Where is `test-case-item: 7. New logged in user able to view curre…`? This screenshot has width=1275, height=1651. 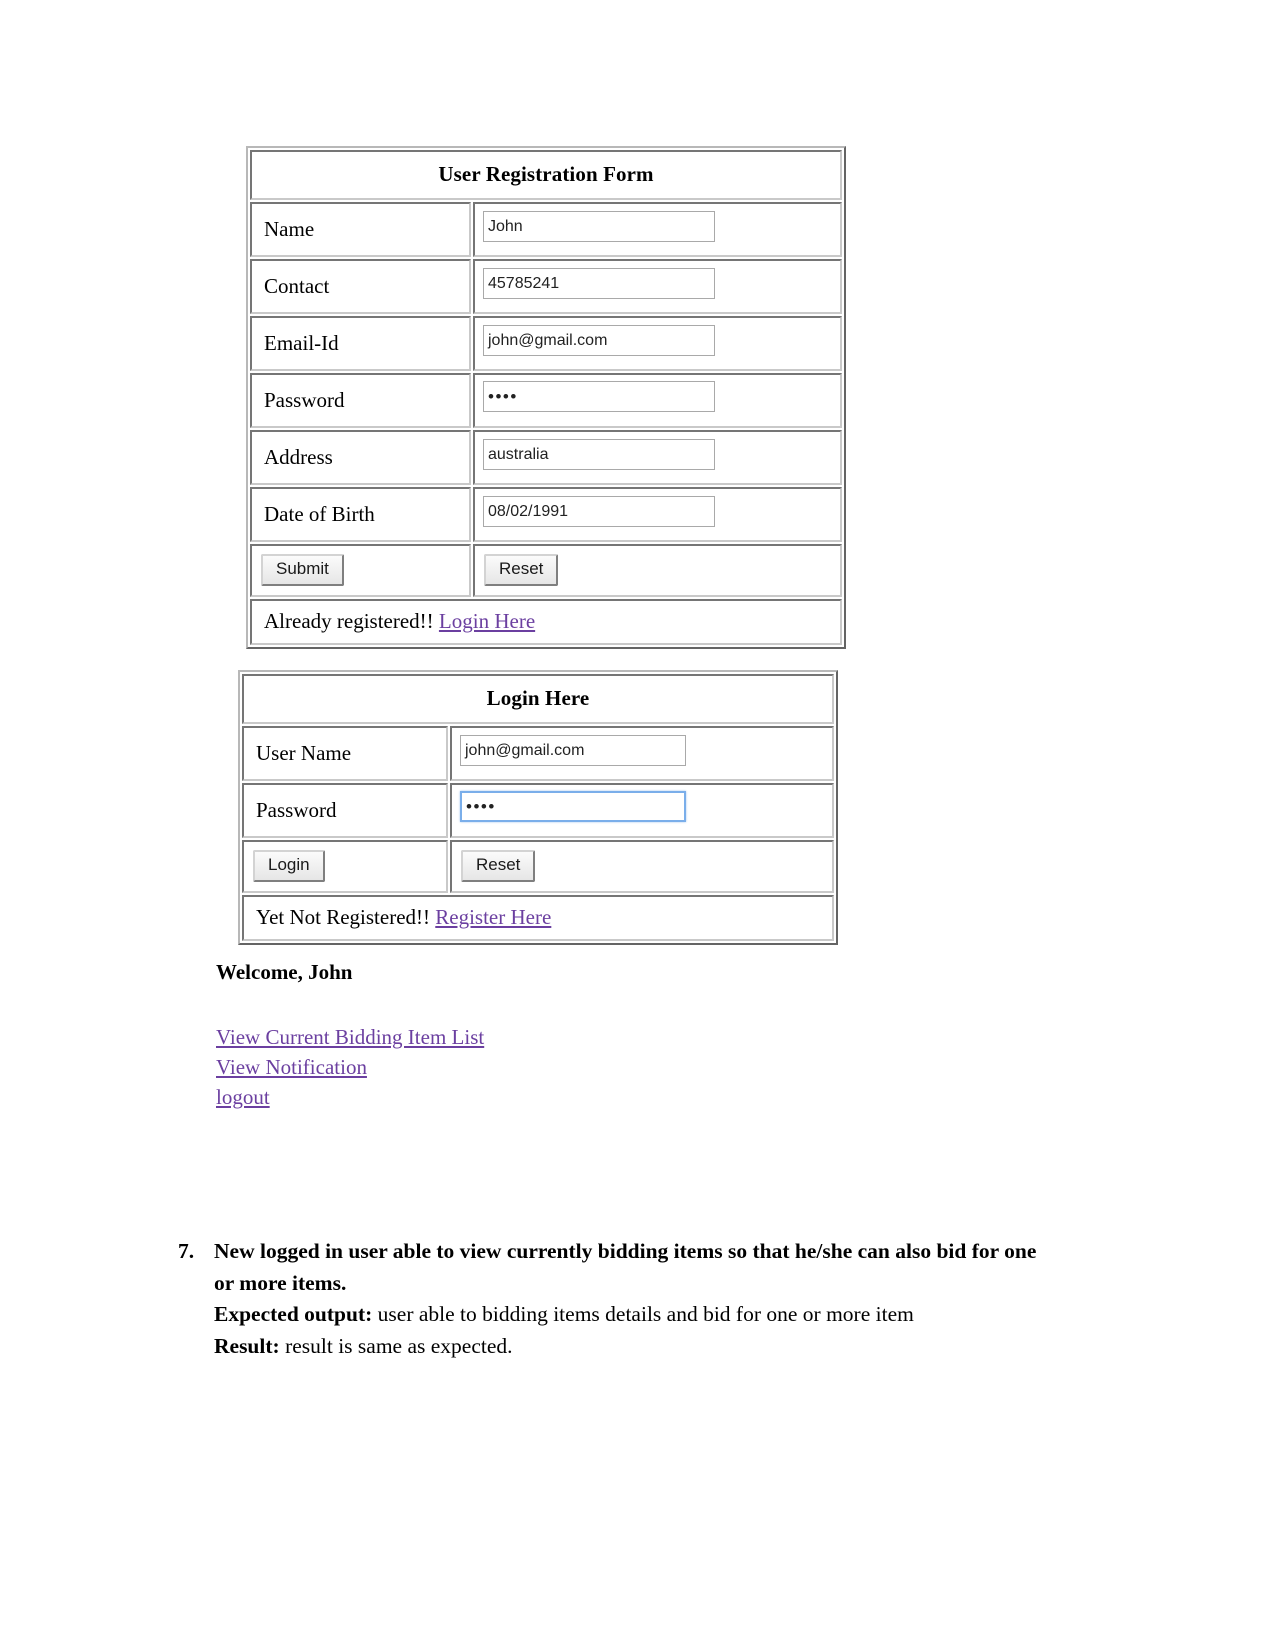
test-case-item: 7. New logged in user able to view curre… is located at coordinates (618, 1299).